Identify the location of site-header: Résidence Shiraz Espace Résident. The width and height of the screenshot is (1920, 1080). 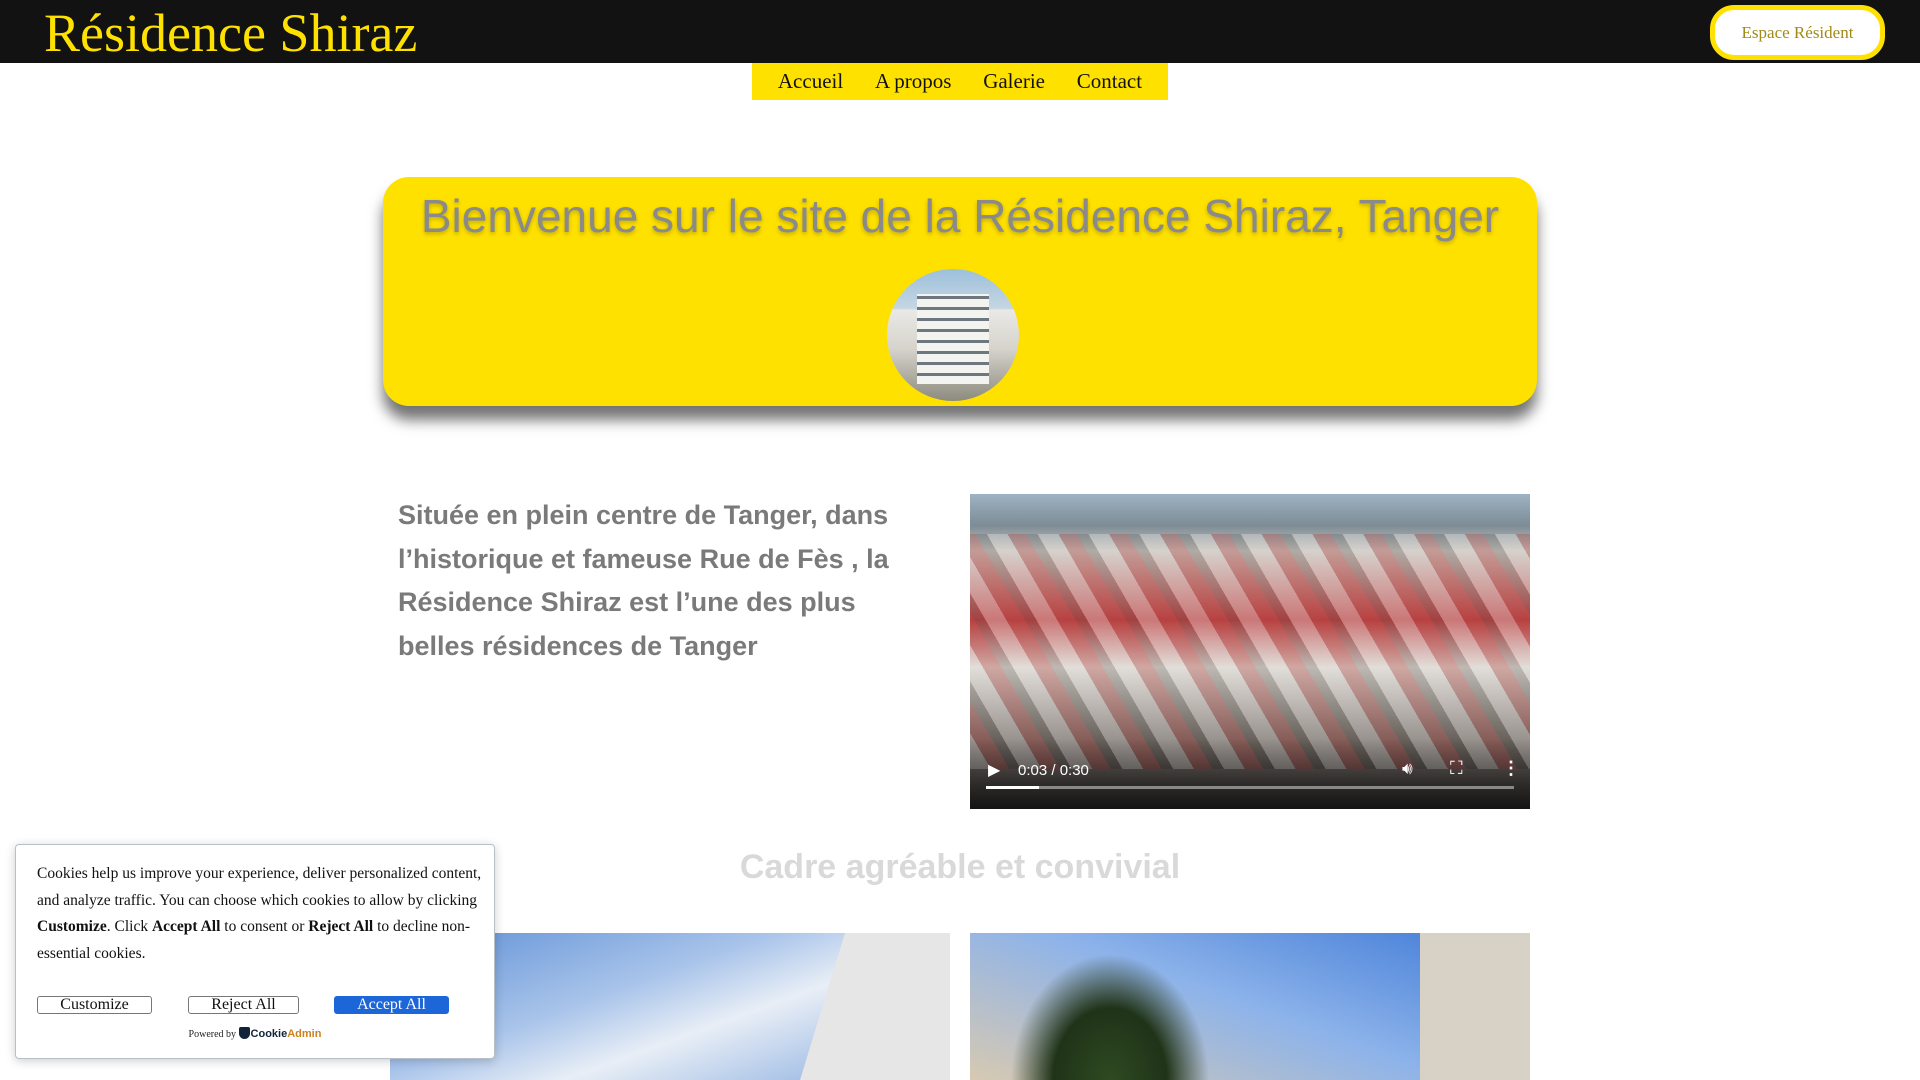
(960, 31).